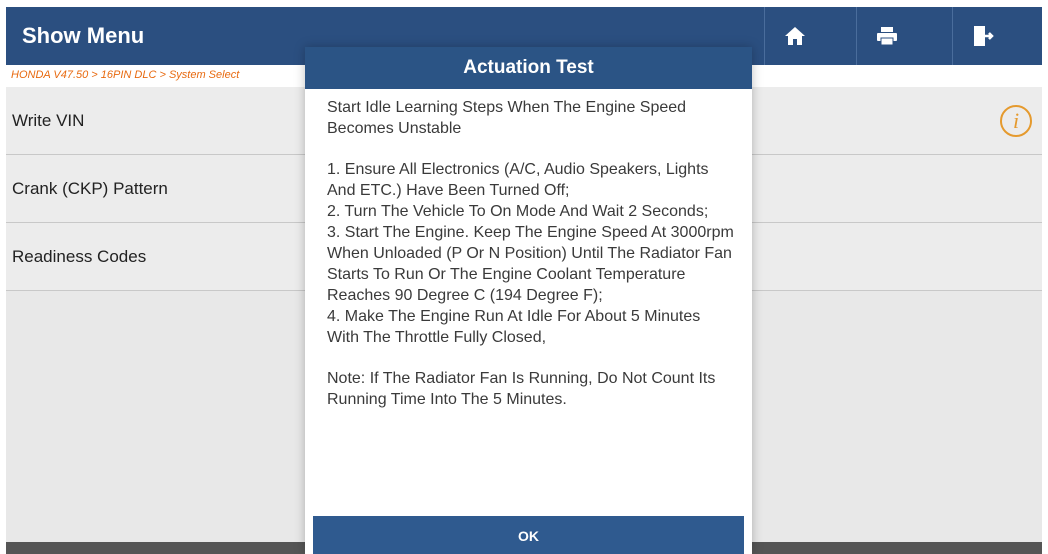 The height and width of the screenshot is (554, 1048). What do you see at coordinates (528, 535) in the screenshot?
I see `ok-button: OK` at bounding box center [528, 535].